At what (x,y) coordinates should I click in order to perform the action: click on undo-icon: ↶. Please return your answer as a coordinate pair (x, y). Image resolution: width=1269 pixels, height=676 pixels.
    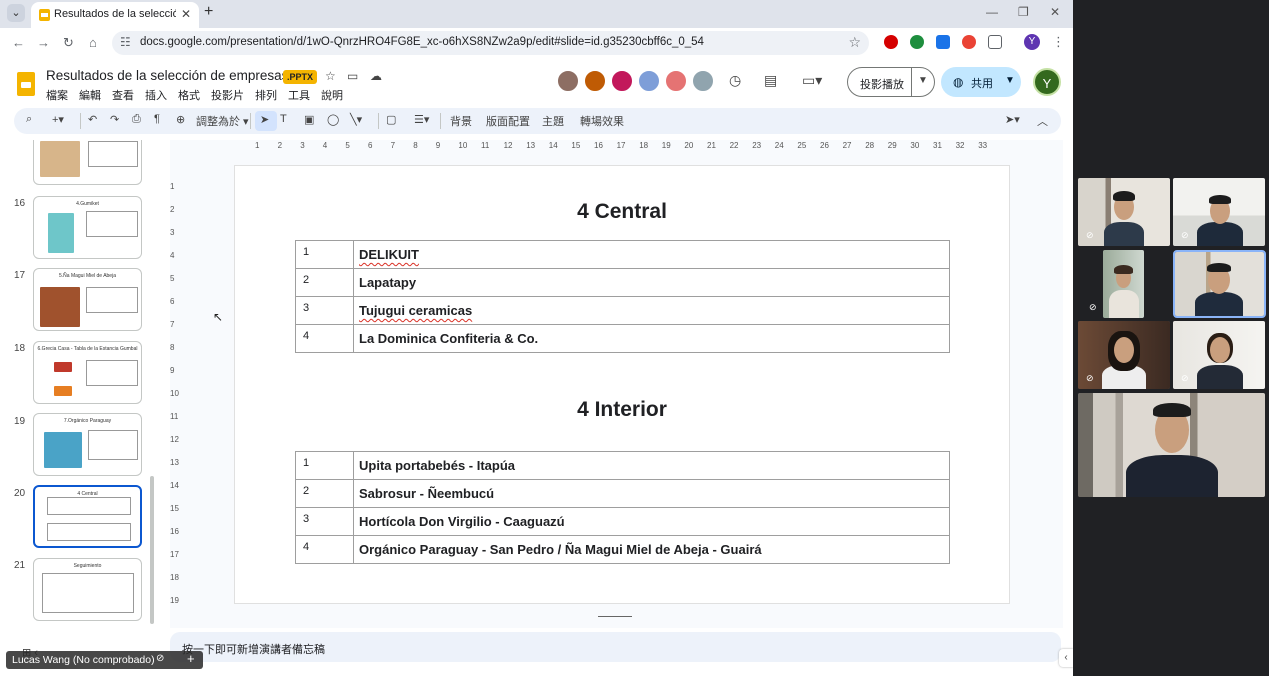
    Looking at the image, I should click on (92, 119).